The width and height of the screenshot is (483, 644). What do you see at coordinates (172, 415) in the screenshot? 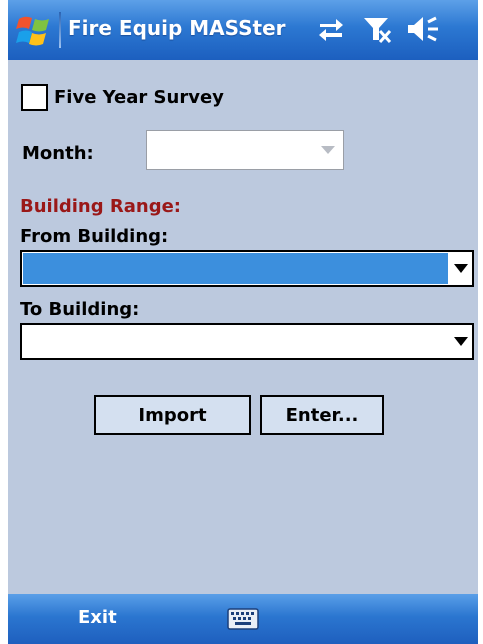
I see `import-button: Import` at bounding box center [172, 415].